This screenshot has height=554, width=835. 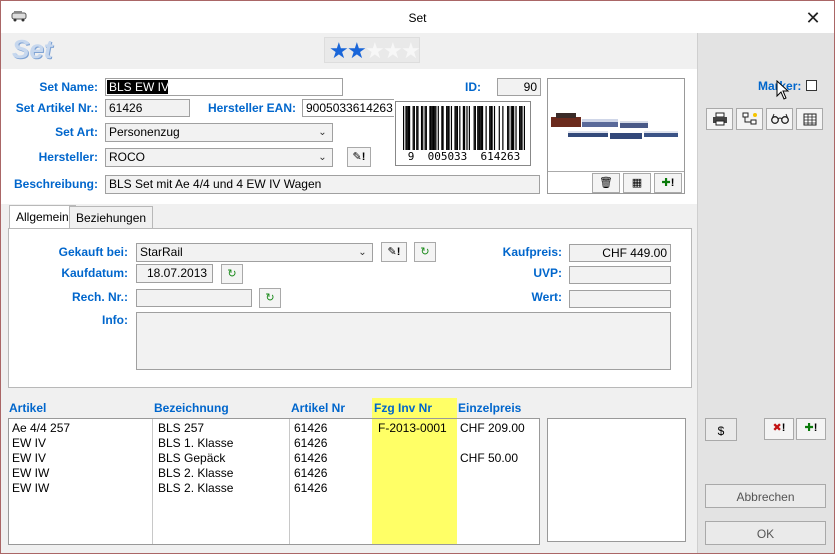 I want to click on col-header-bezeichnung: Bezeichnung, so click(x=191, y=408).